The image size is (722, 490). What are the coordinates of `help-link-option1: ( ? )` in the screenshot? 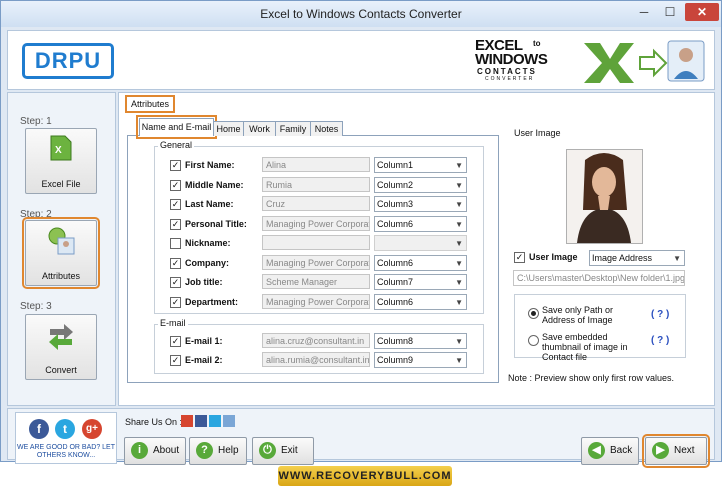 It's located at (660, 314).